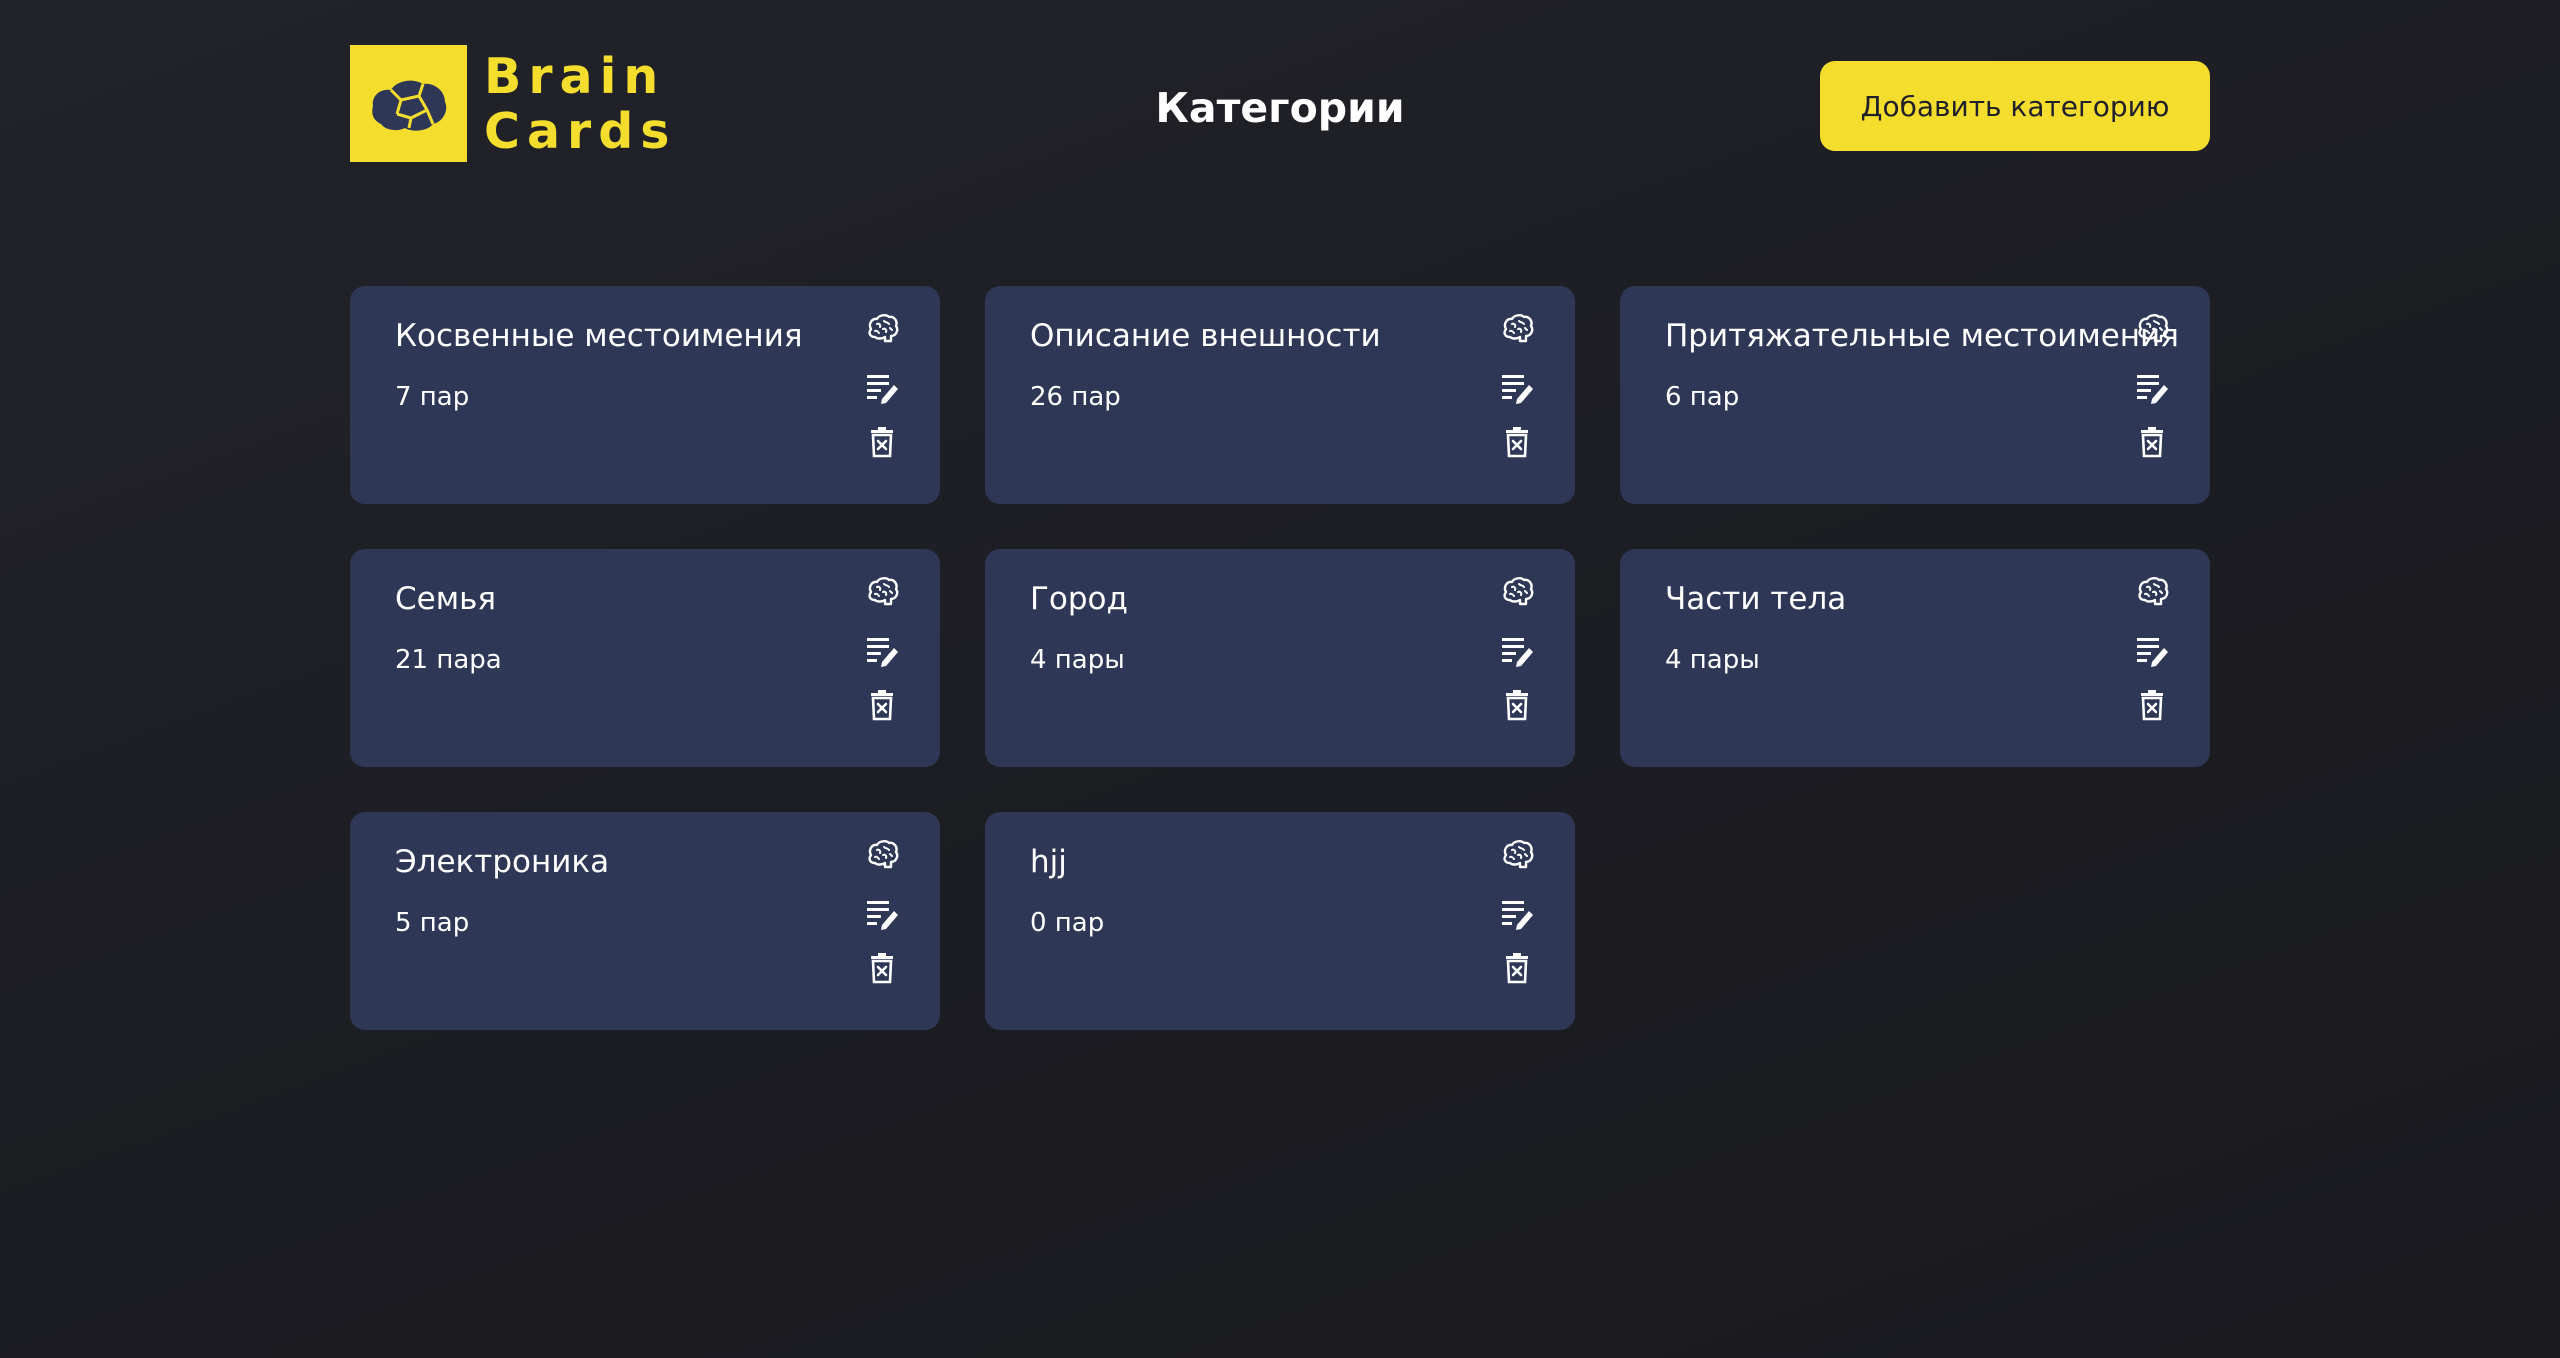 The width and height of the screenshot is (2560, 1358). Describe the element at coordinates (1075, 397) in the screenshot. I see `category-pair-count: 26 пар` at that location.